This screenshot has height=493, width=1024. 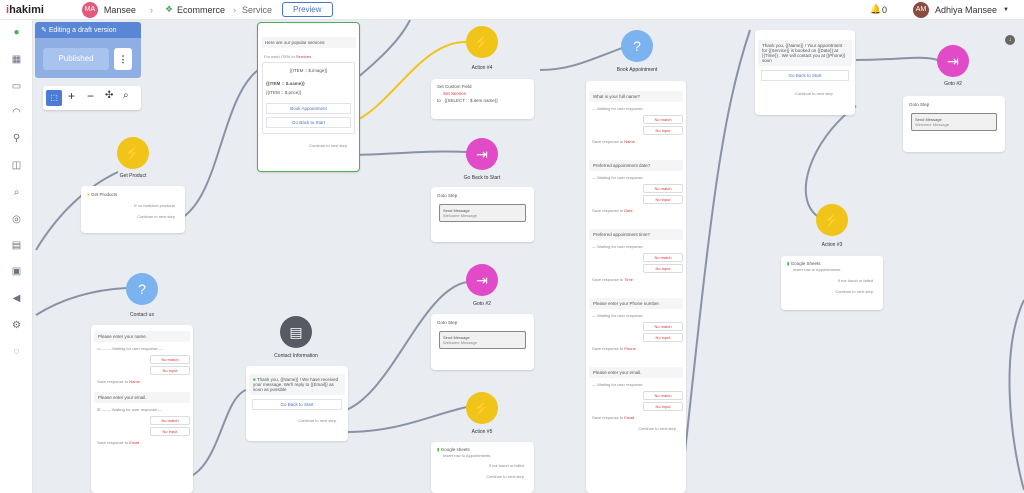 I want to click on get-product-title: Get Product, so click(x=133, y=176).